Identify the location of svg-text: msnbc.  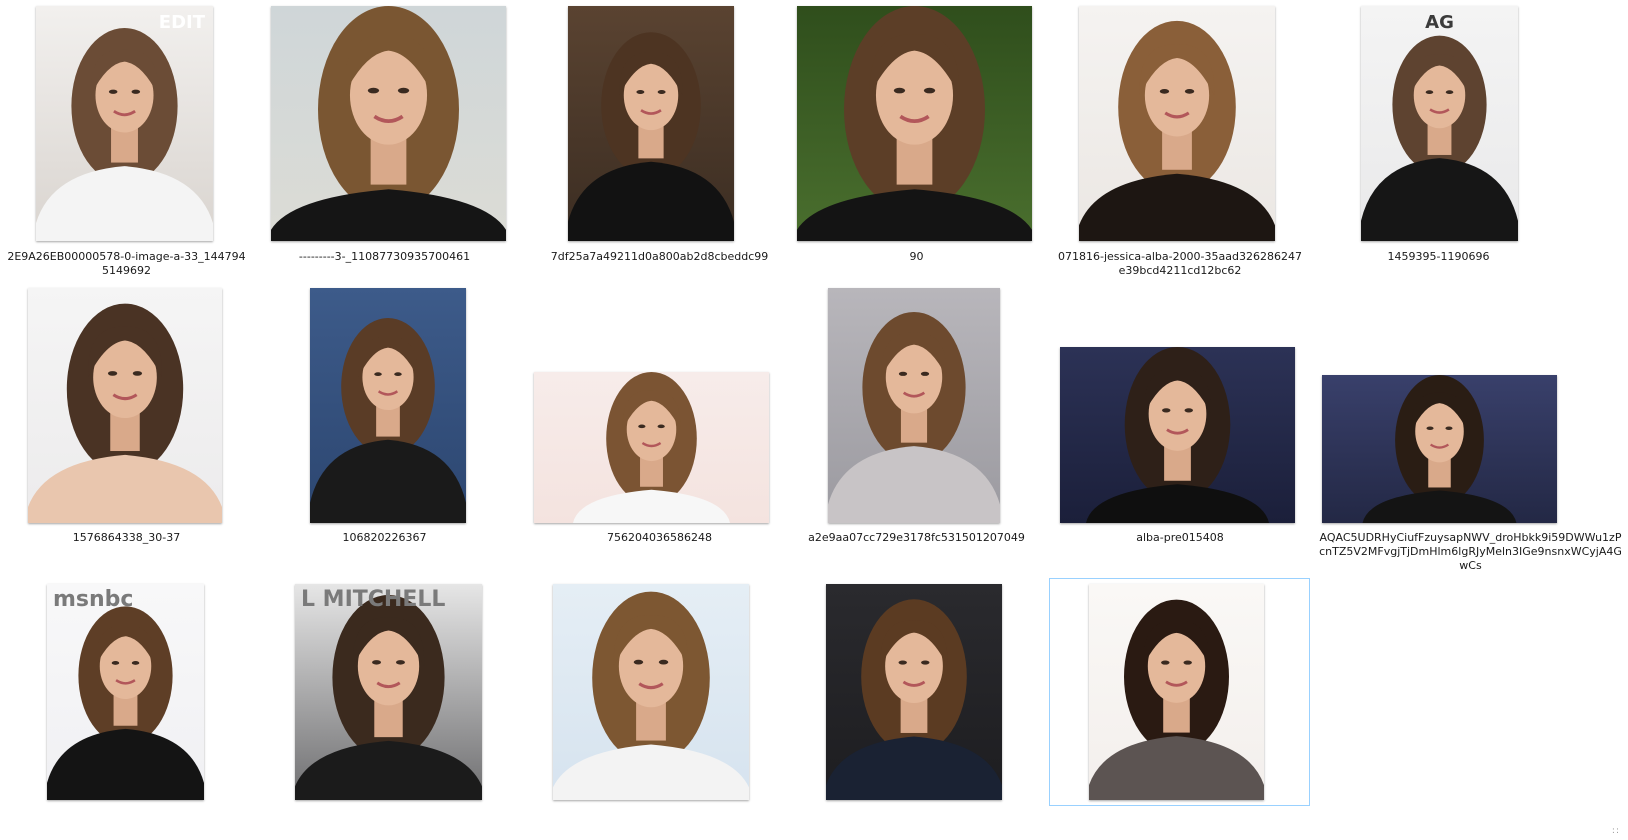
(93, 599).